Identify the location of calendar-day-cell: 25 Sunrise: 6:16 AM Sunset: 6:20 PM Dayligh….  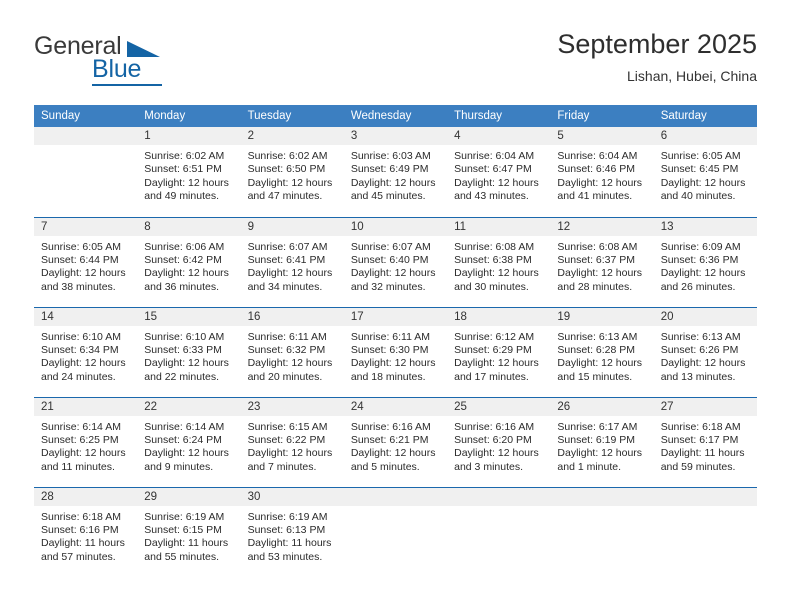
(499, 441).